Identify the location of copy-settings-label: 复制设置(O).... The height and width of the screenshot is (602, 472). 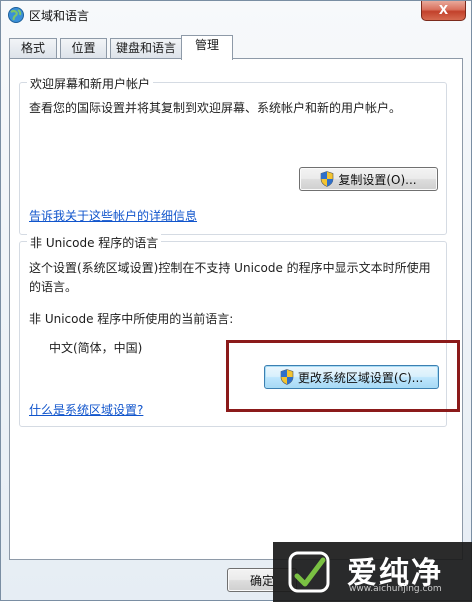
(377, 179).